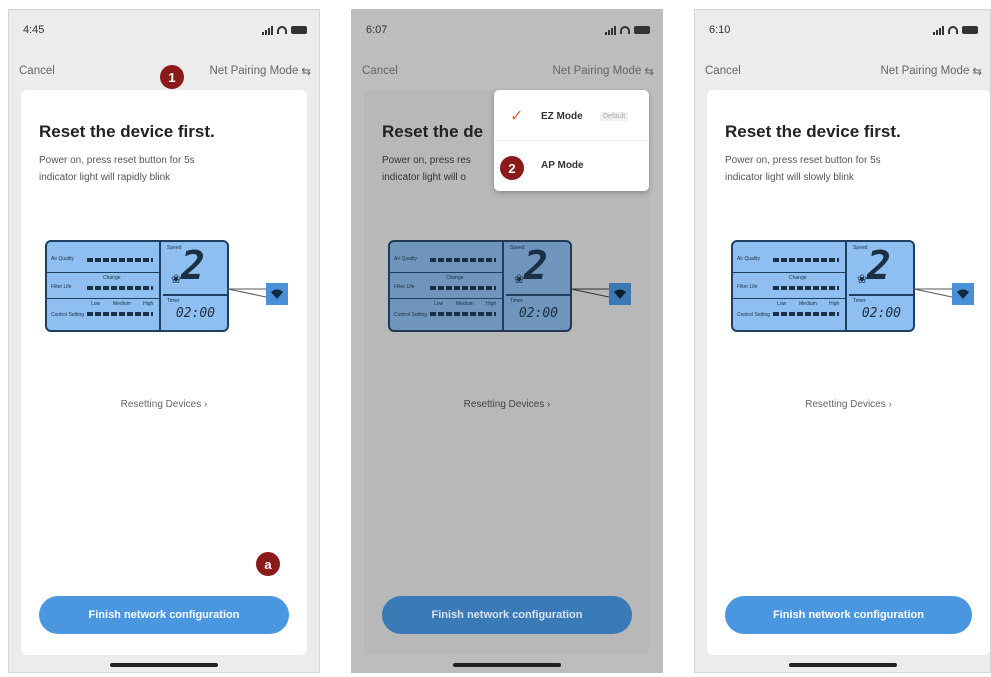  I want to click on step-marker-2: 2, so click(512, 168).